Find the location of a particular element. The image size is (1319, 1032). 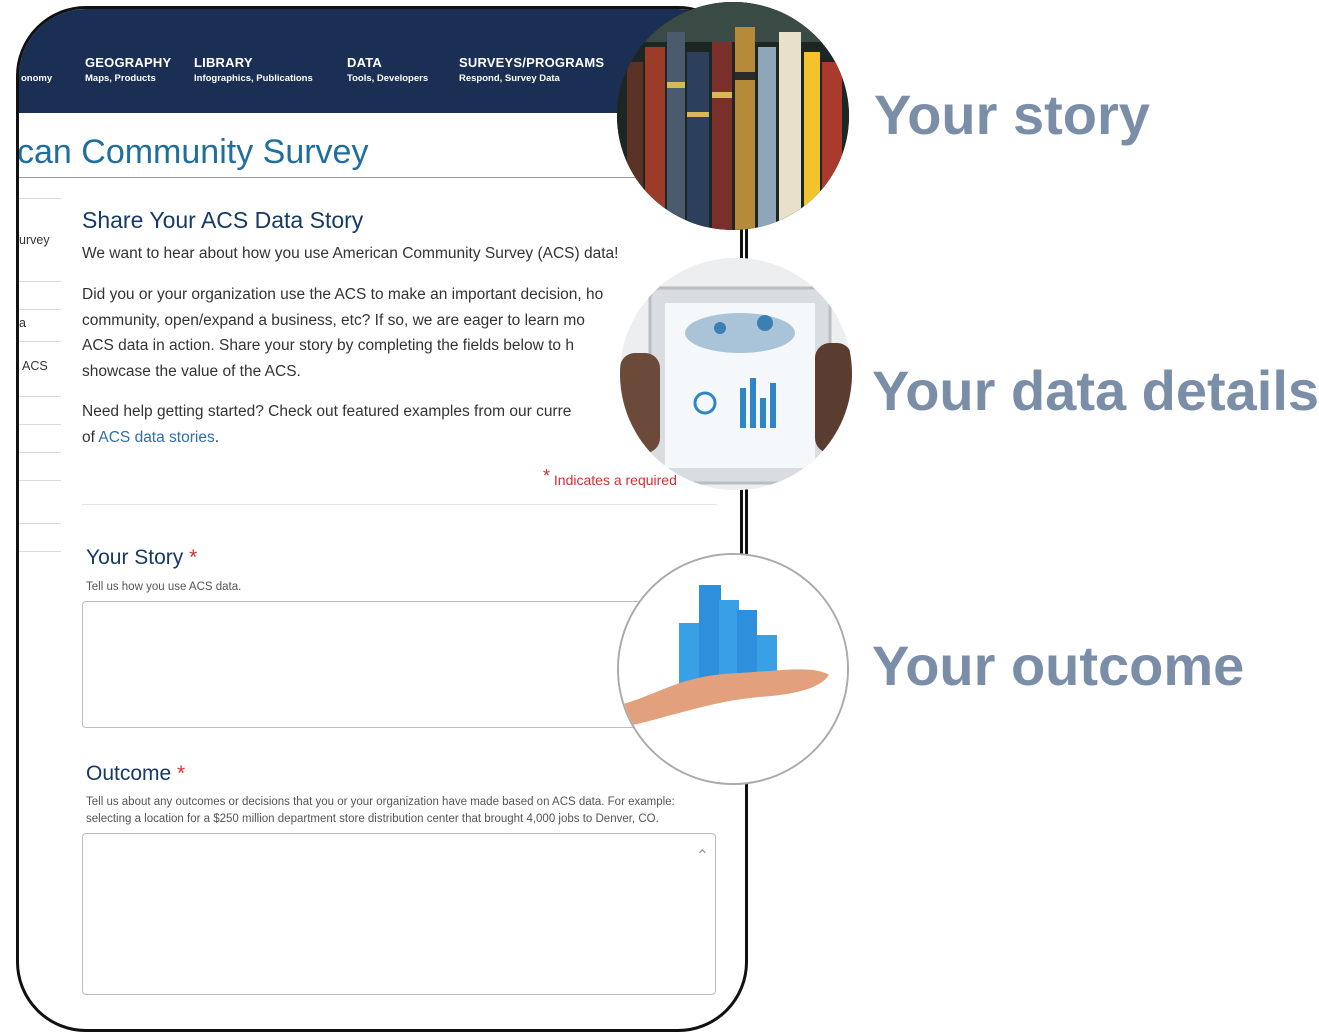

acs-data-stories-link: ACS data stories is located at coordinates (156, 437).